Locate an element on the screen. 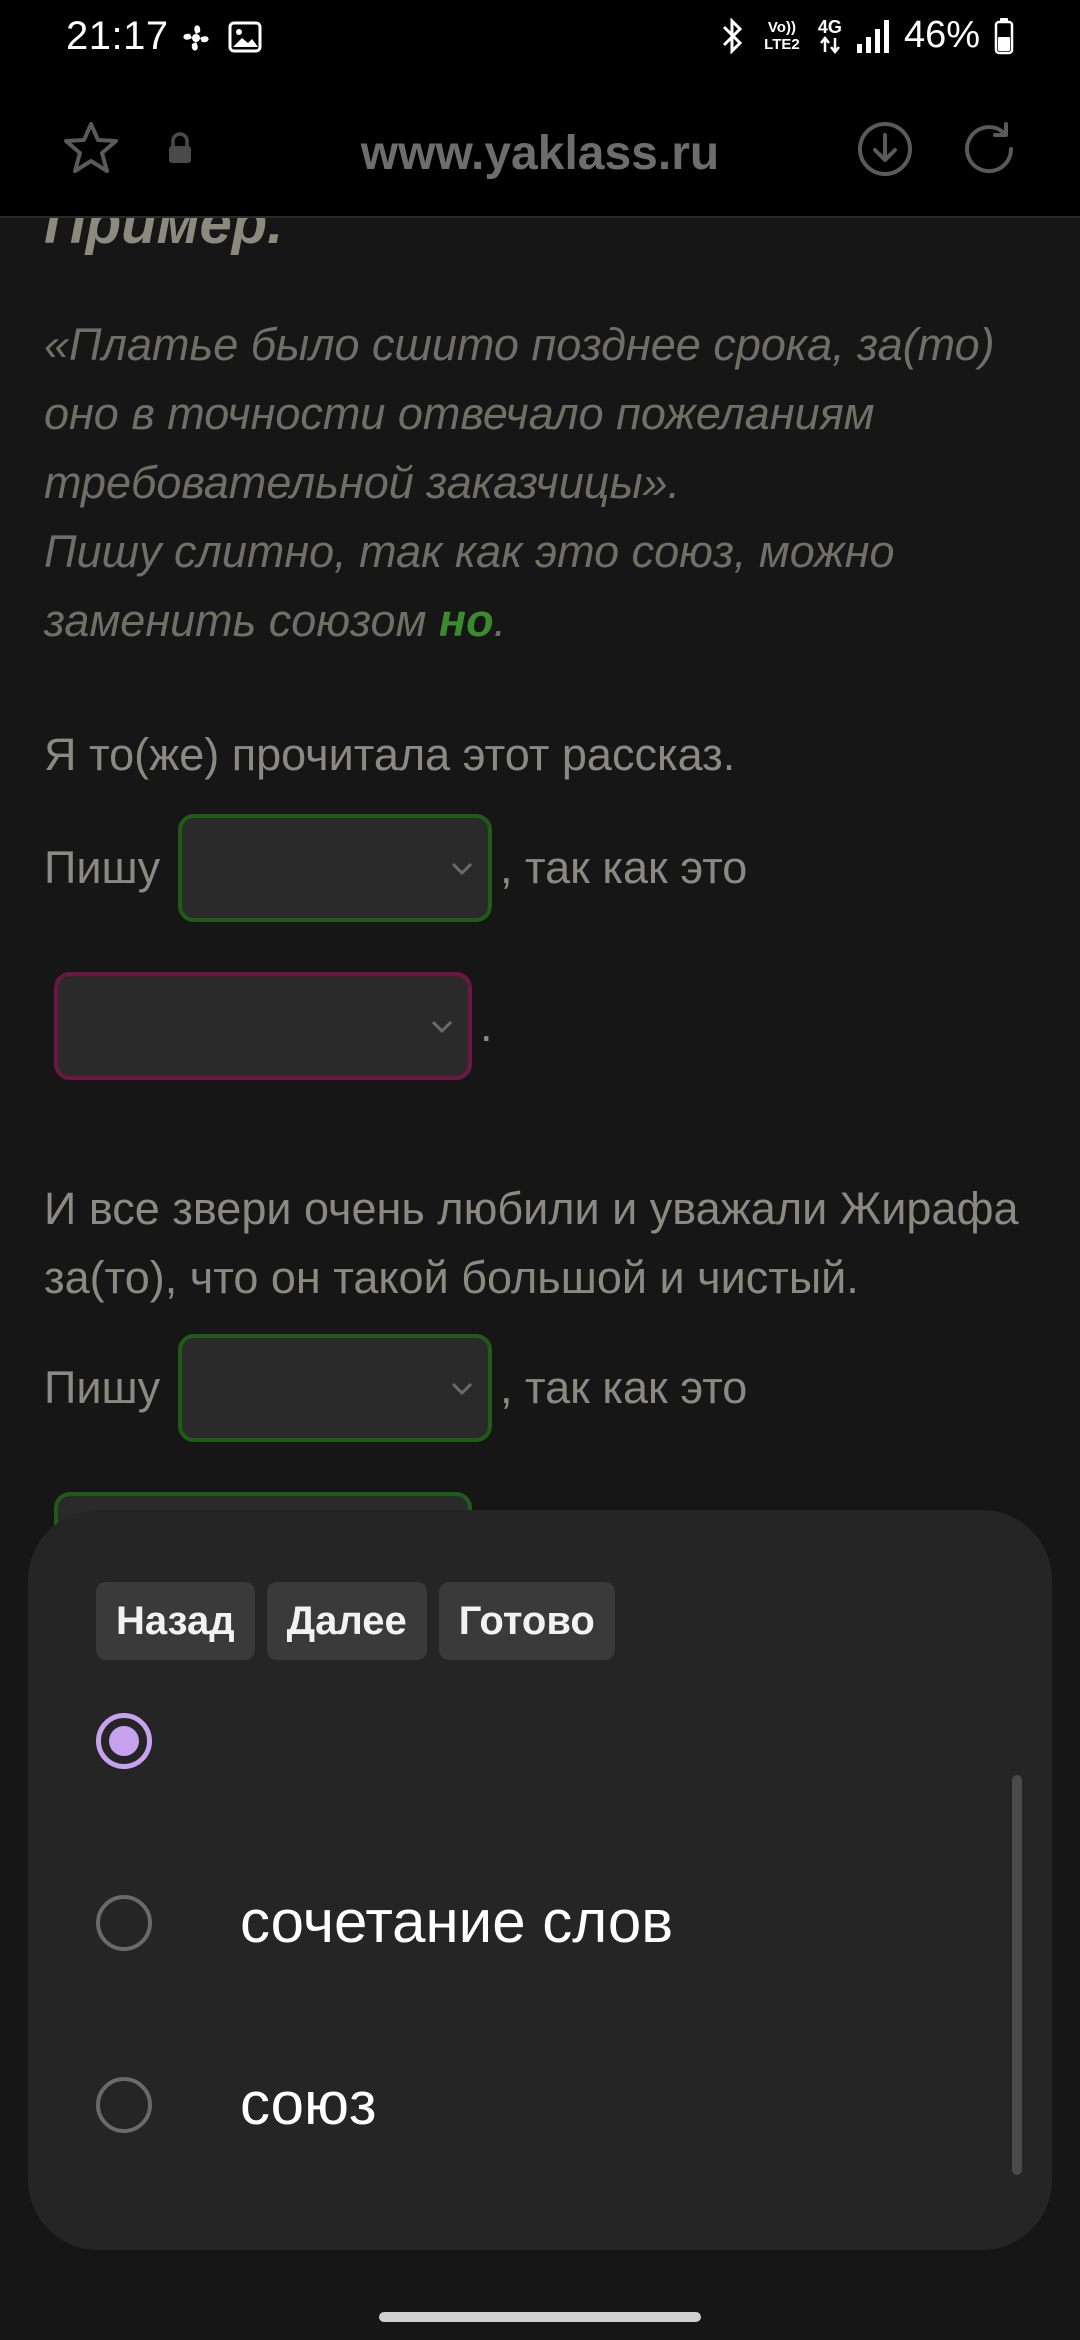 The image size is (1080, 2340). back-button: Назад is located at coordinates (175, 1621).